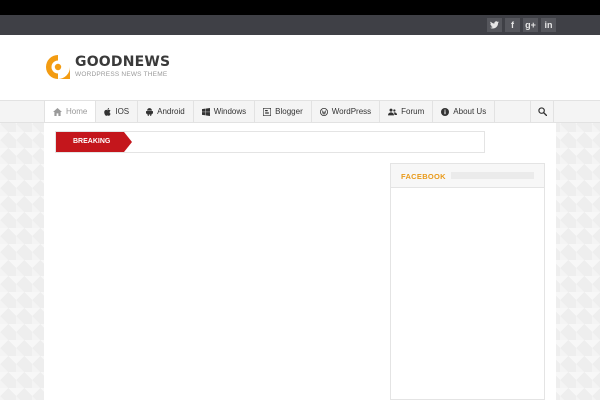  Describe the element at coordinates (230, 111) in the screenshot. I see `nav-label: Windows` at that location.